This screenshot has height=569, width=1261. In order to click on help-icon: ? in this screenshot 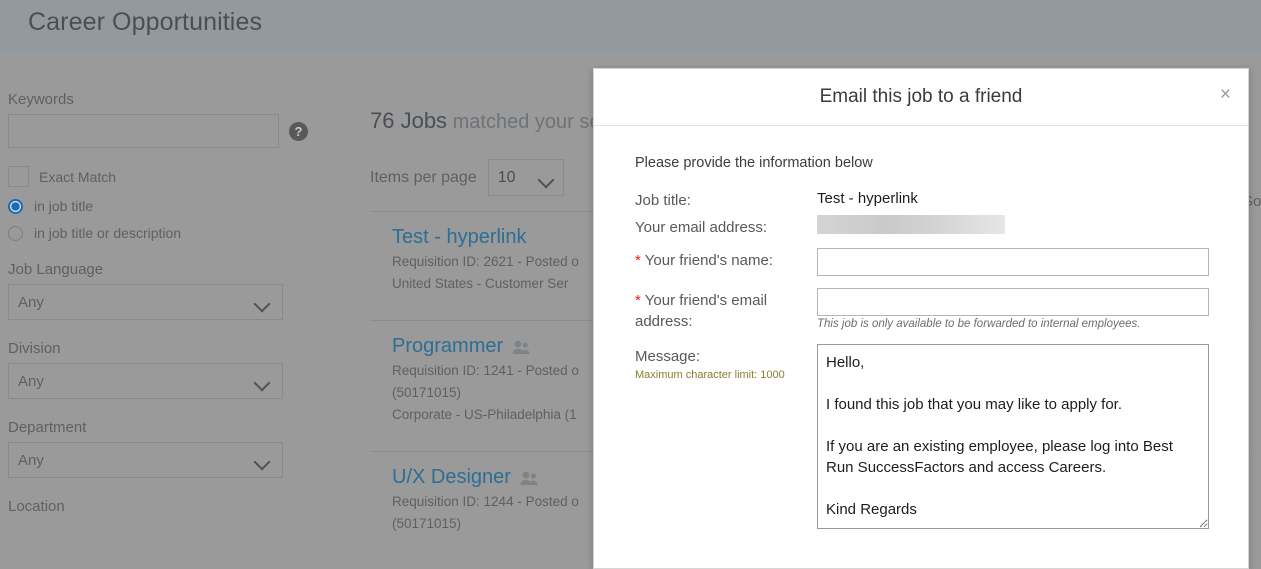, I will do `click(298, 131)`.